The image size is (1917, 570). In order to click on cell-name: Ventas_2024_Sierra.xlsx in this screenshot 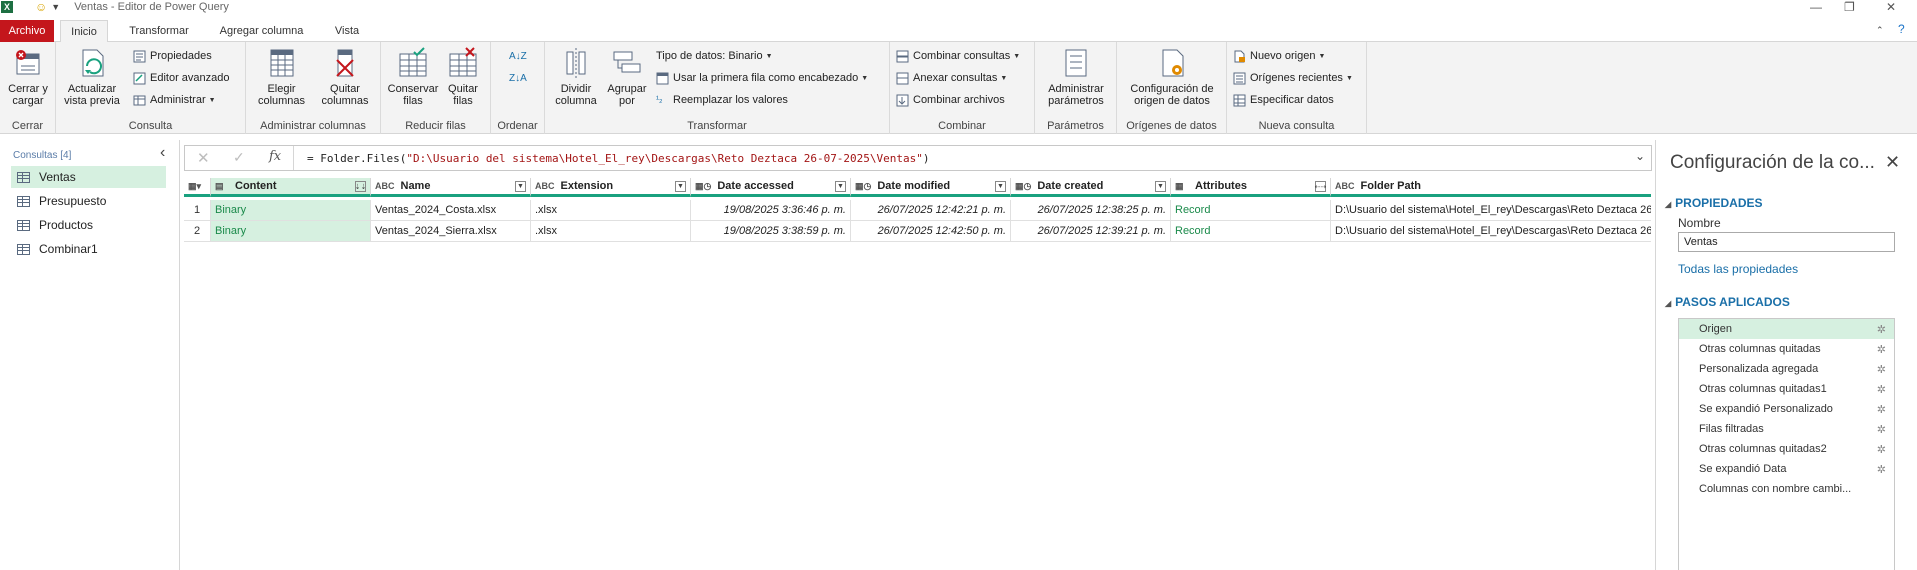, I will do `click(451, 231)`.